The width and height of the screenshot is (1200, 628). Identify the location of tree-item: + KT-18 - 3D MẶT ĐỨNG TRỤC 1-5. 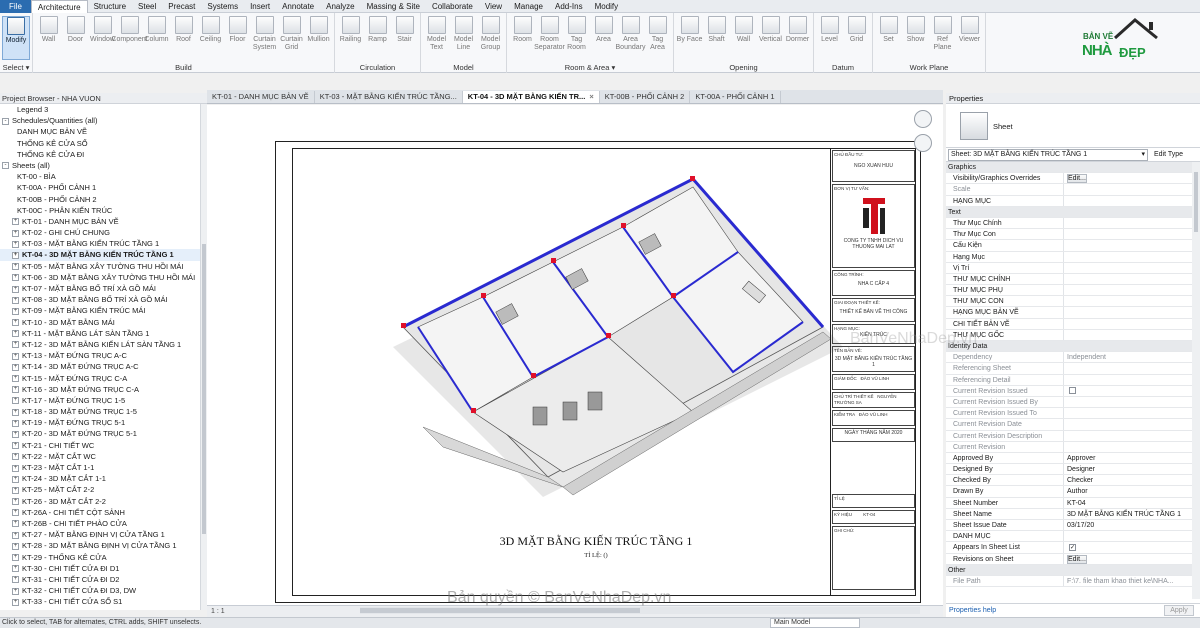
(100, 411).